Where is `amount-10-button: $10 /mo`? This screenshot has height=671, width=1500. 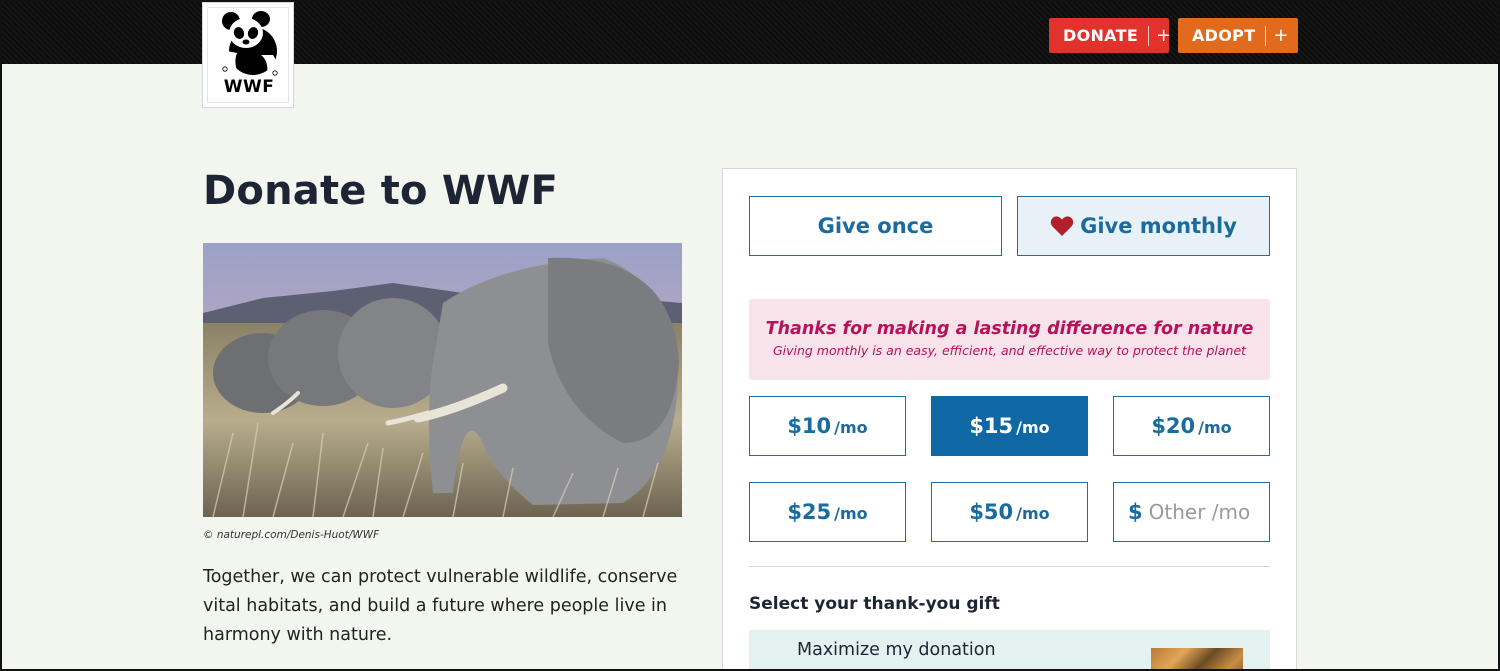 amount-10-button: $10 /mo is located at coordinates (827, 426).